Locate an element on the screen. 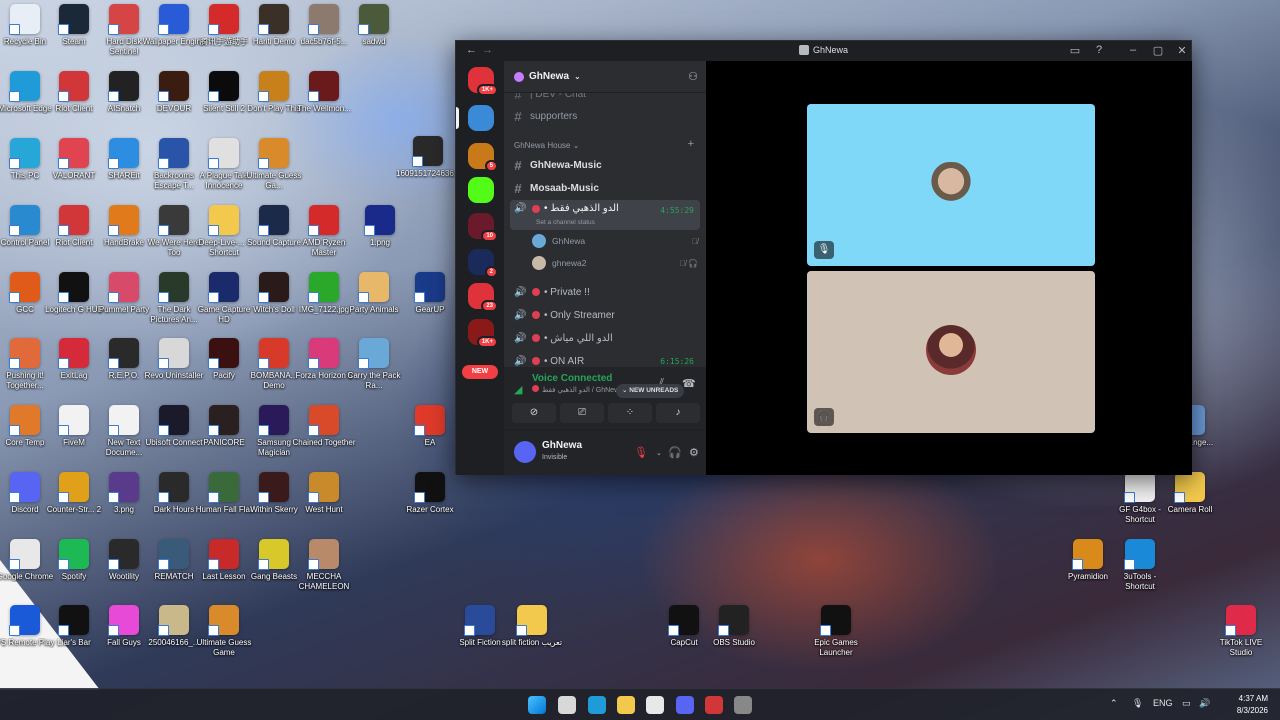  app-icon is located at coordinates (743, 705).